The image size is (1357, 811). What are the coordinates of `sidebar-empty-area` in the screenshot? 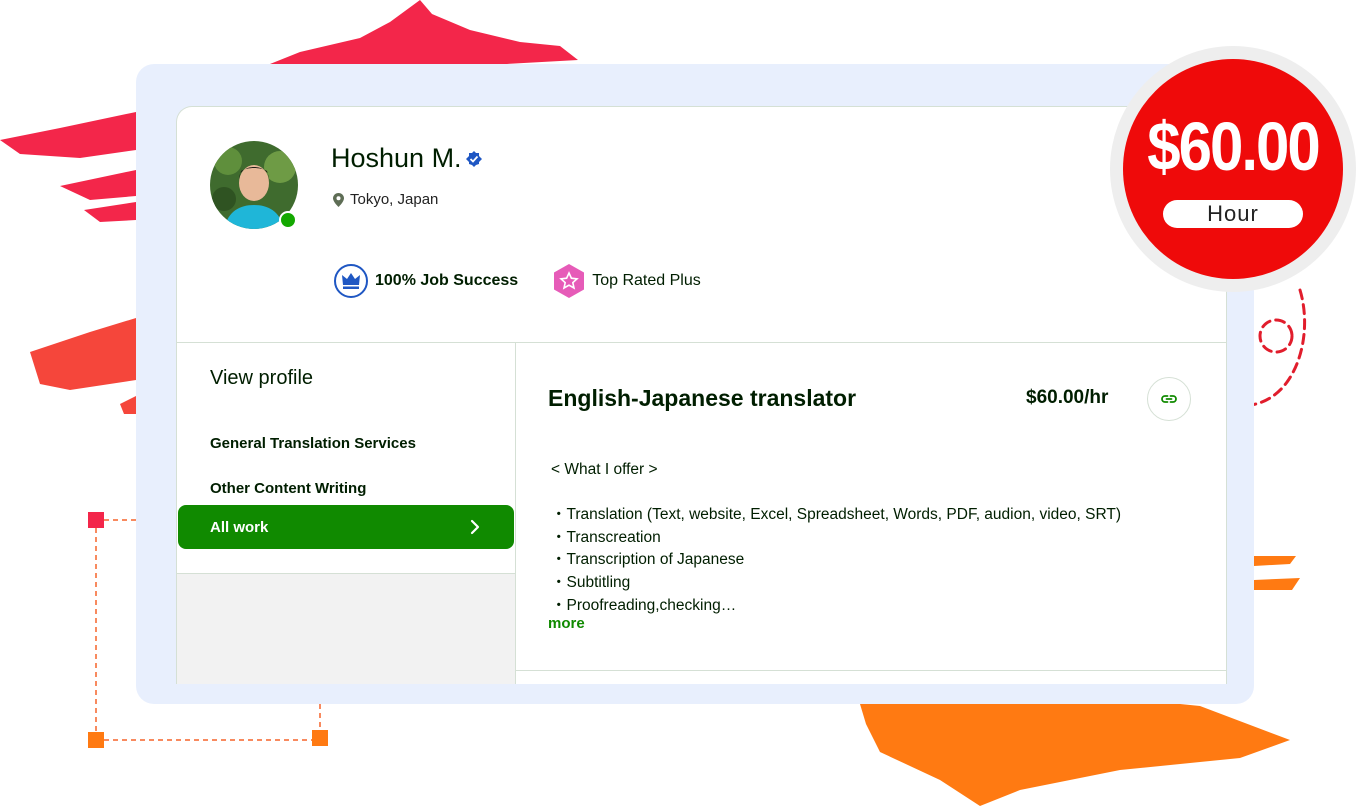 It's located at (346, 628).